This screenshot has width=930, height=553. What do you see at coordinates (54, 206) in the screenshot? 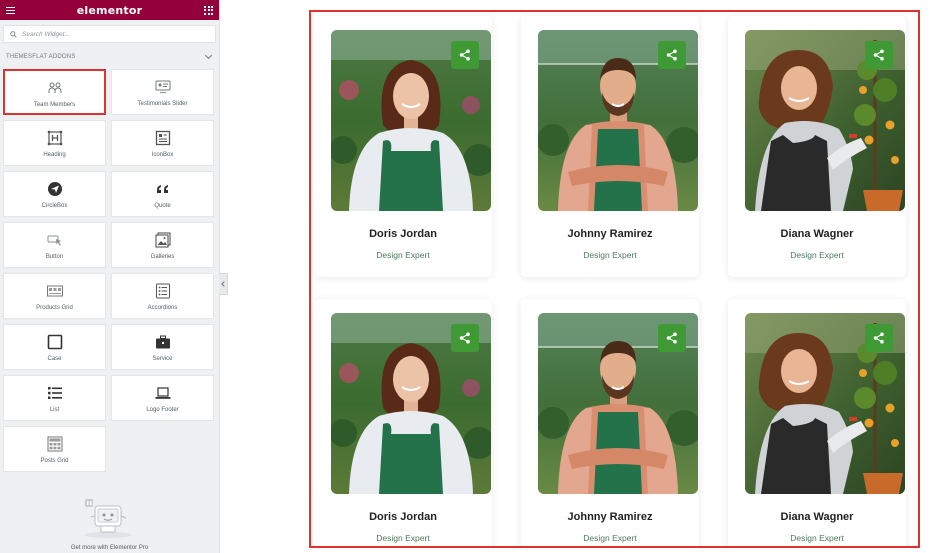
I see `widget-label: CircleBox` at bounding box center [54, 206].